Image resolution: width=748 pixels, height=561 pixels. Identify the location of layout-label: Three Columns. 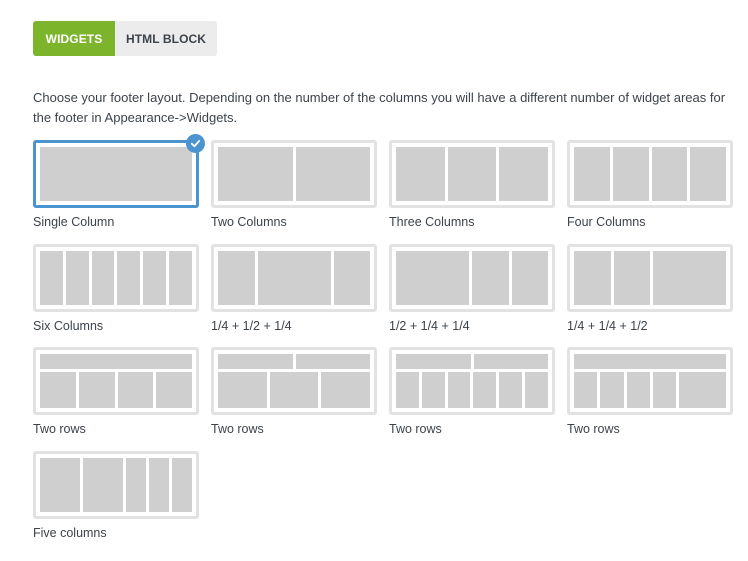
(432, 222).